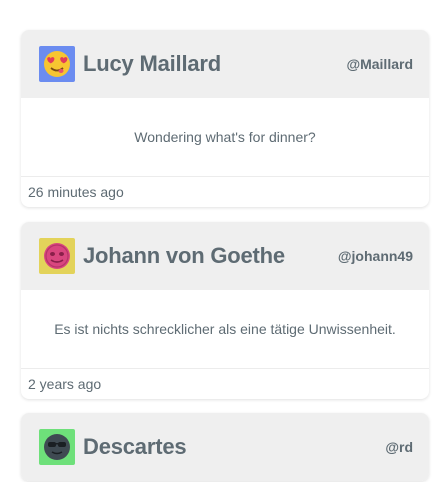 Image resolution: width=448 pixels, height=482 pixels. I want to click on heart-eyes-emoji-icon, so click(57, 64).